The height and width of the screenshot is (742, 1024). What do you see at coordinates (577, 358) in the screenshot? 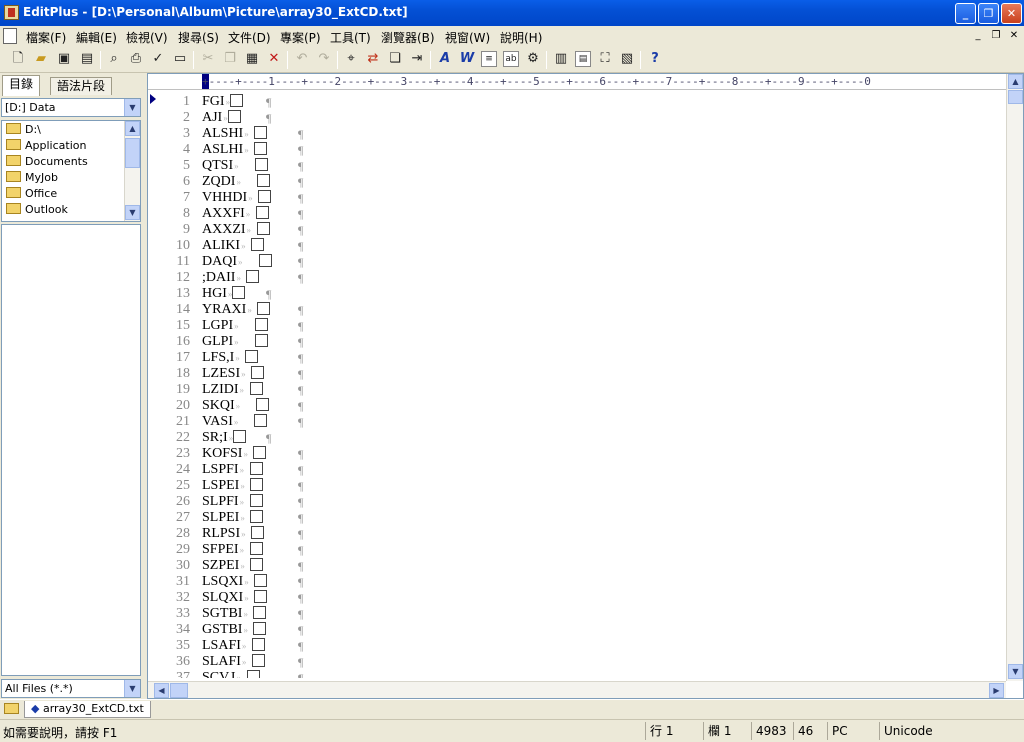
I see `text-line: 17 LFS,I» ¶` at bounding box center [577, 358].